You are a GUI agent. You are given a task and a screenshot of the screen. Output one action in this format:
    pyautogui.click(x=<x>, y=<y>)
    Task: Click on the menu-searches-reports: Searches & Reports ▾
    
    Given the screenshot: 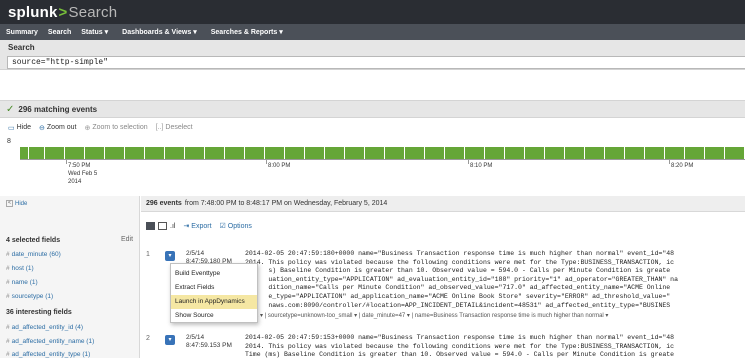 What is the action you would take?
    pyautogui.click(x=247, y=32)
    